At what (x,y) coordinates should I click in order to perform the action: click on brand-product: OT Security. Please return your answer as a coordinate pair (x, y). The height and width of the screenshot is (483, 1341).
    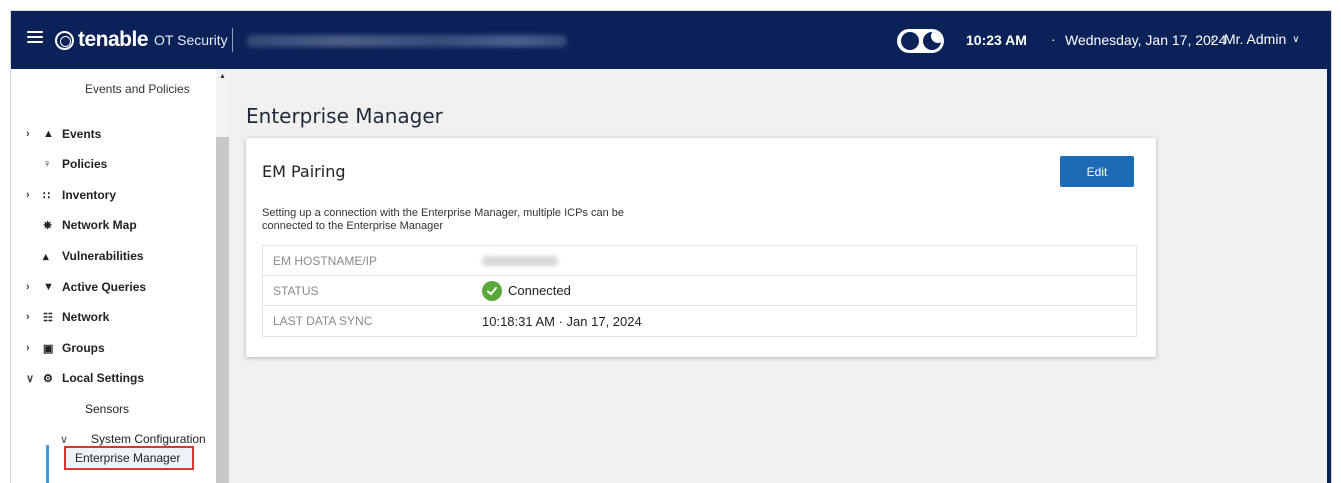
    Looking at the image, I should click on (191, 40).